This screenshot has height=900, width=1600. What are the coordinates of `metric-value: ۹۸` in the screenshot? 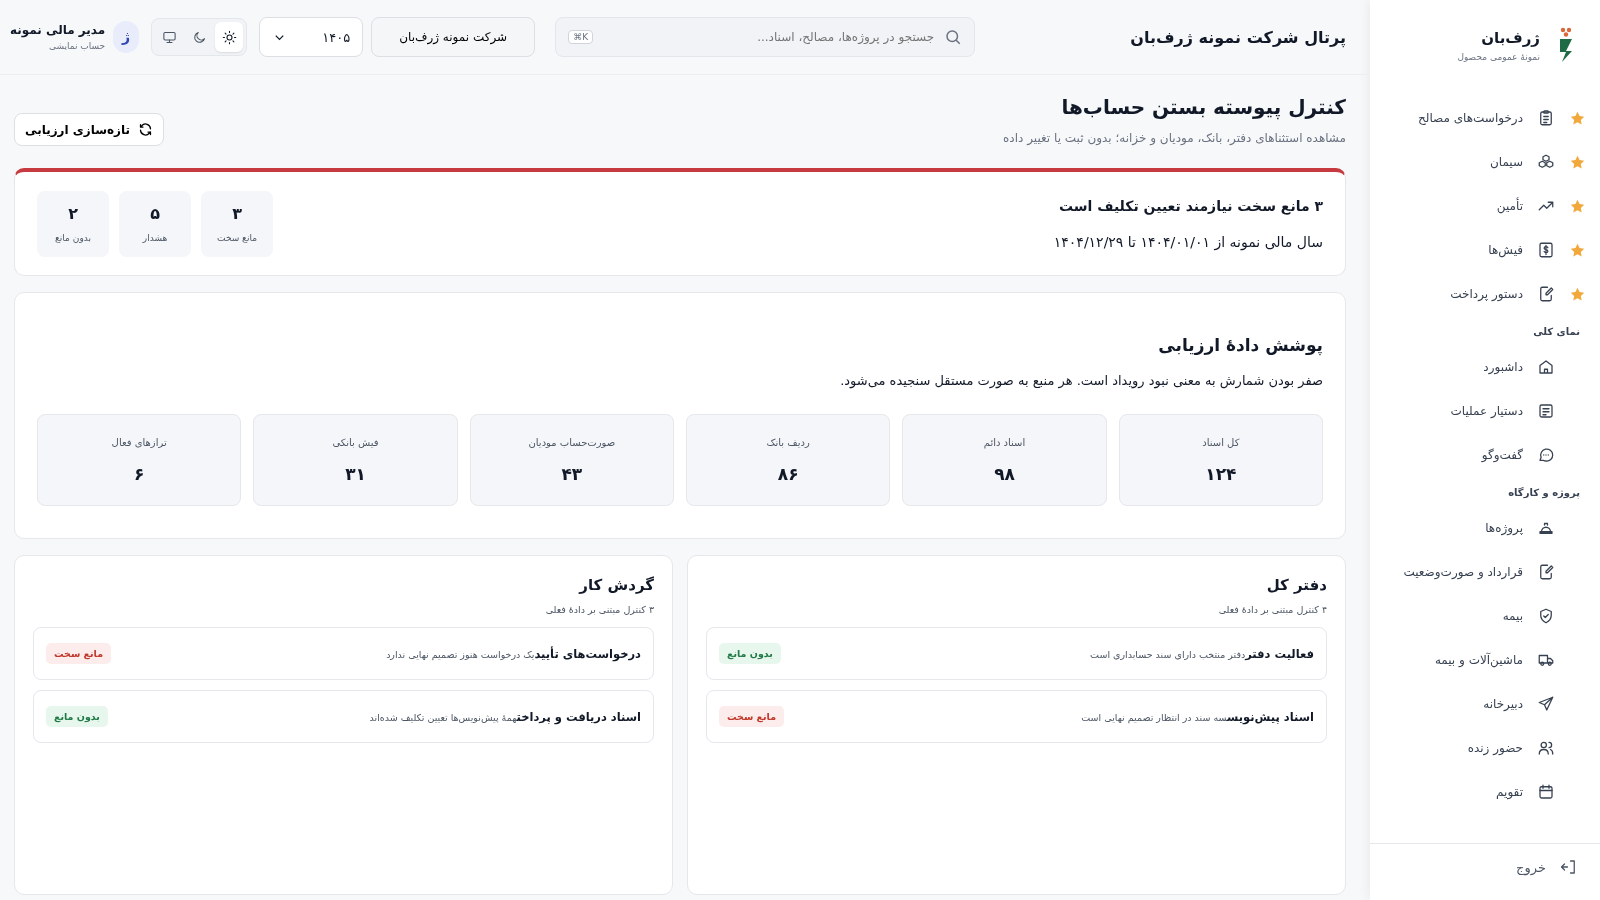 It's located at (1004, 473).